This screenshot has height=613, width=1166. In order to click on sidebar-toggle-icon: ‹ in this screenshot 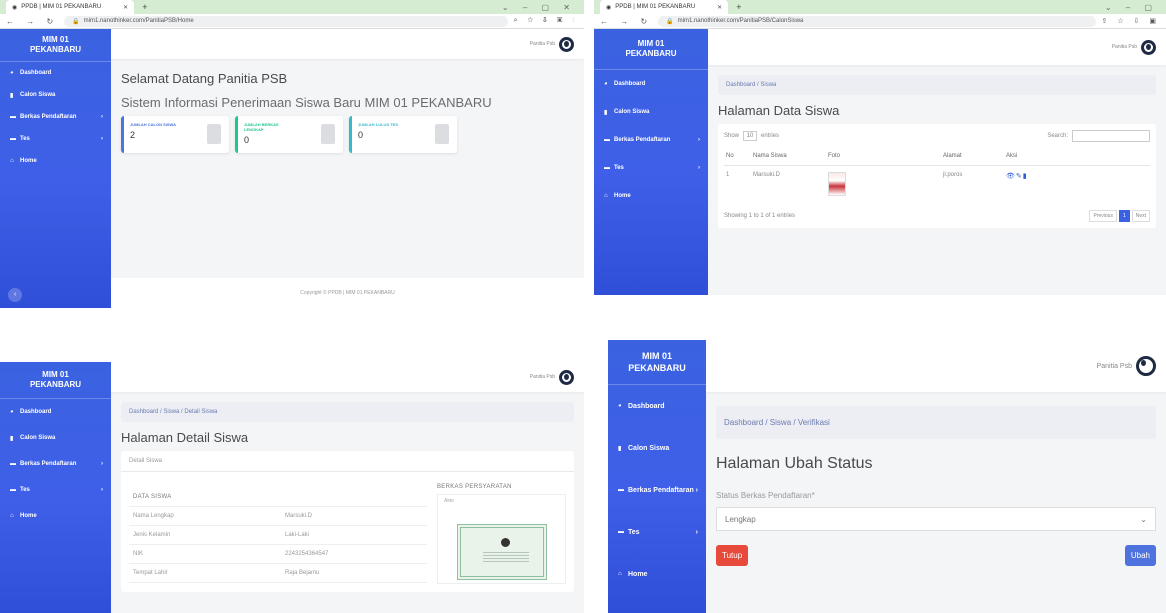, I will do `click(15, 295)`.